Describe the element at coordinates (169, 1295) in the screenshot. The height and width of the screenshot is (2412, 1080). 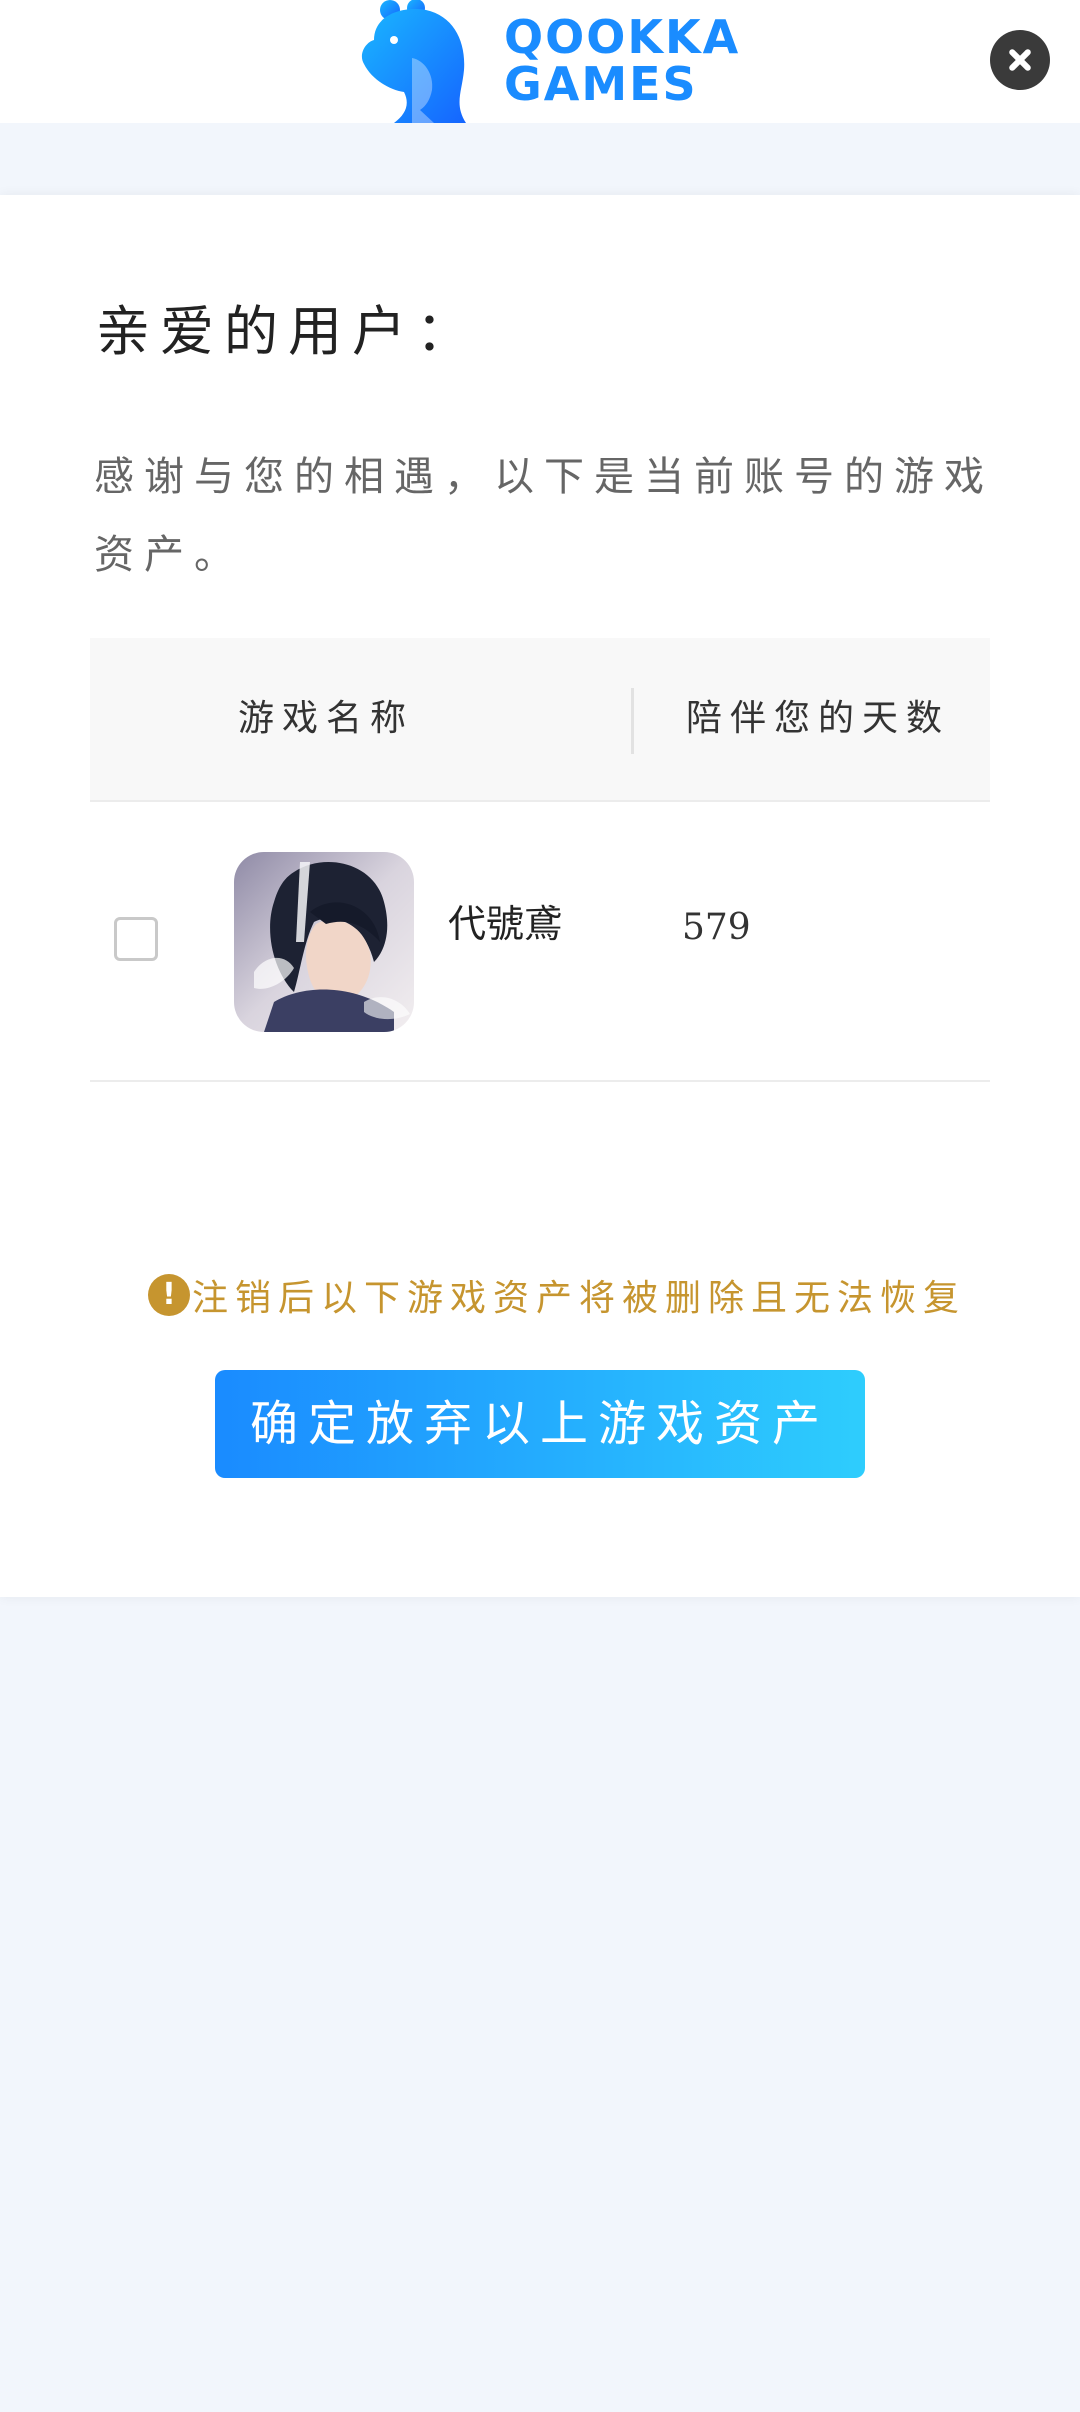
I see `exclamation-circle-icon: !` at that location.